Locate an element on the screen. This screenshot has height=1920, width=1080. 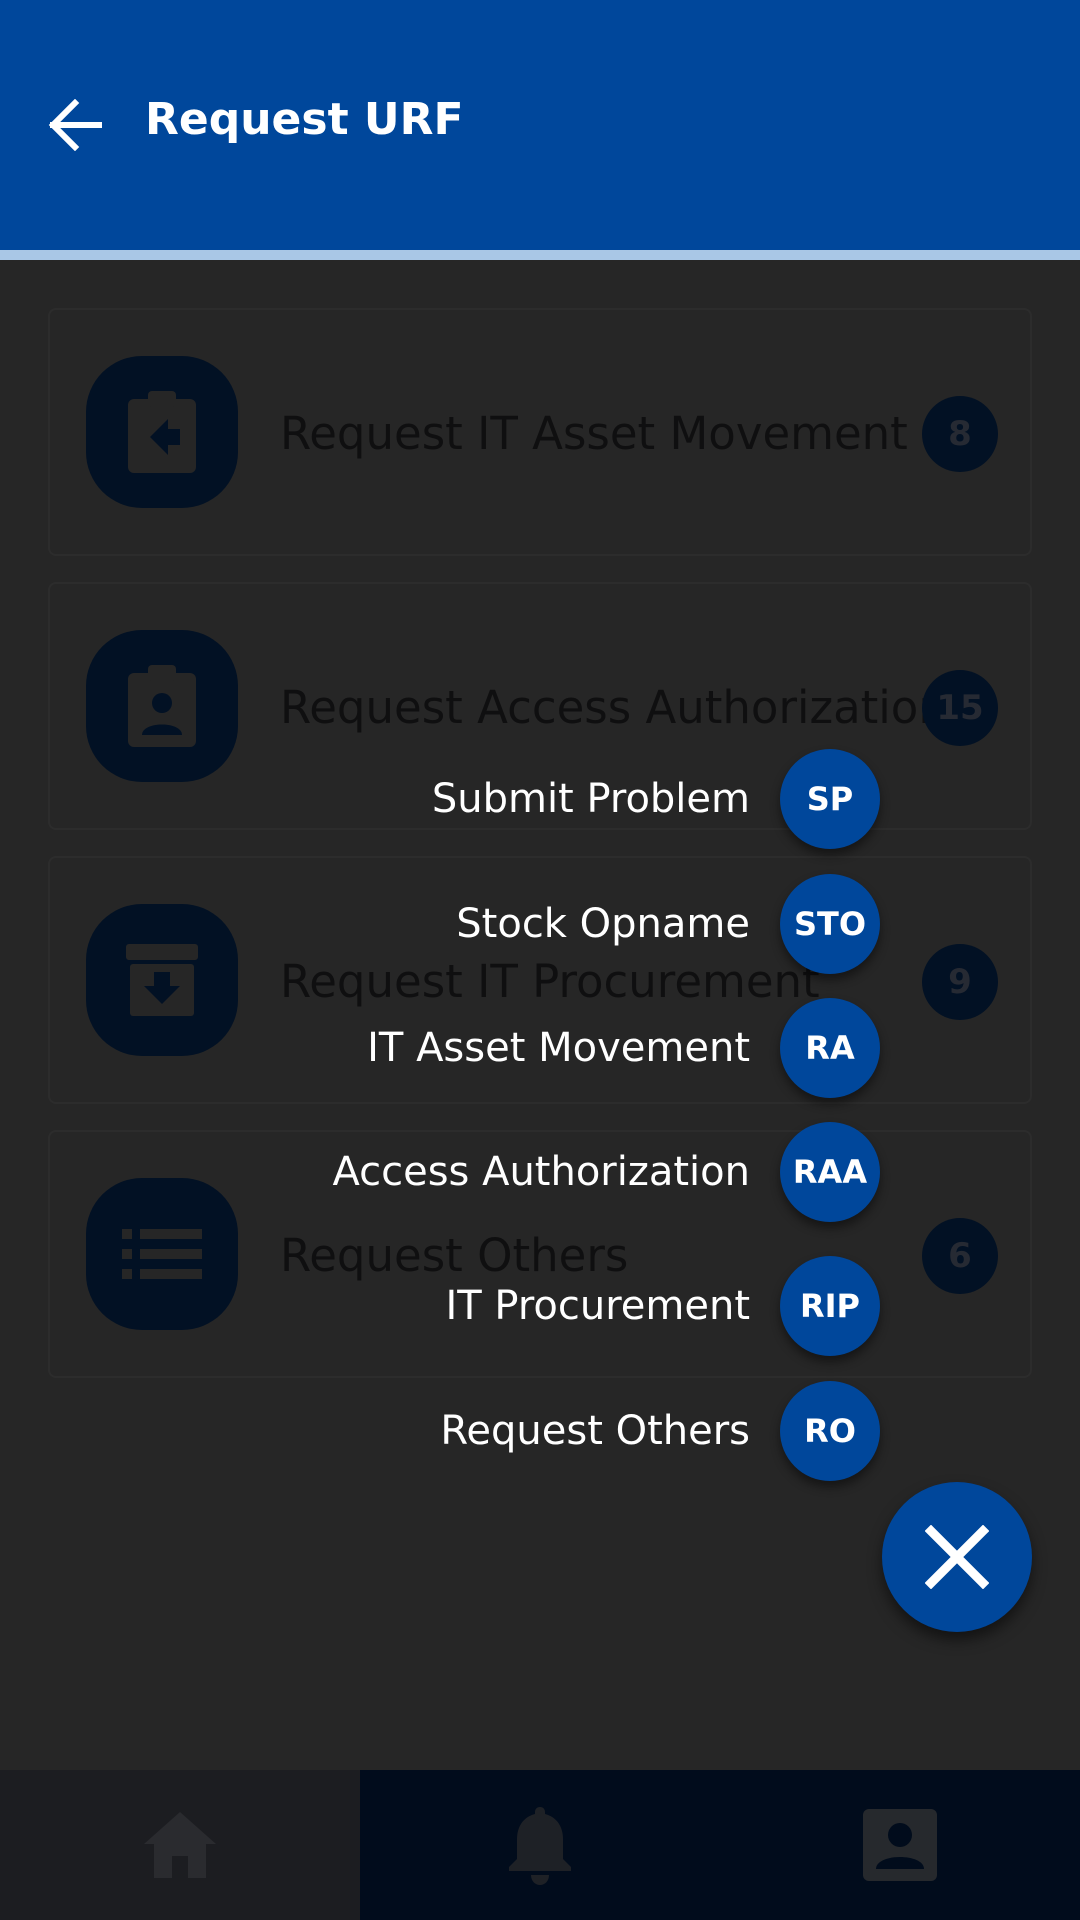
arrow-left-icon is located at coordinates (75, 125).